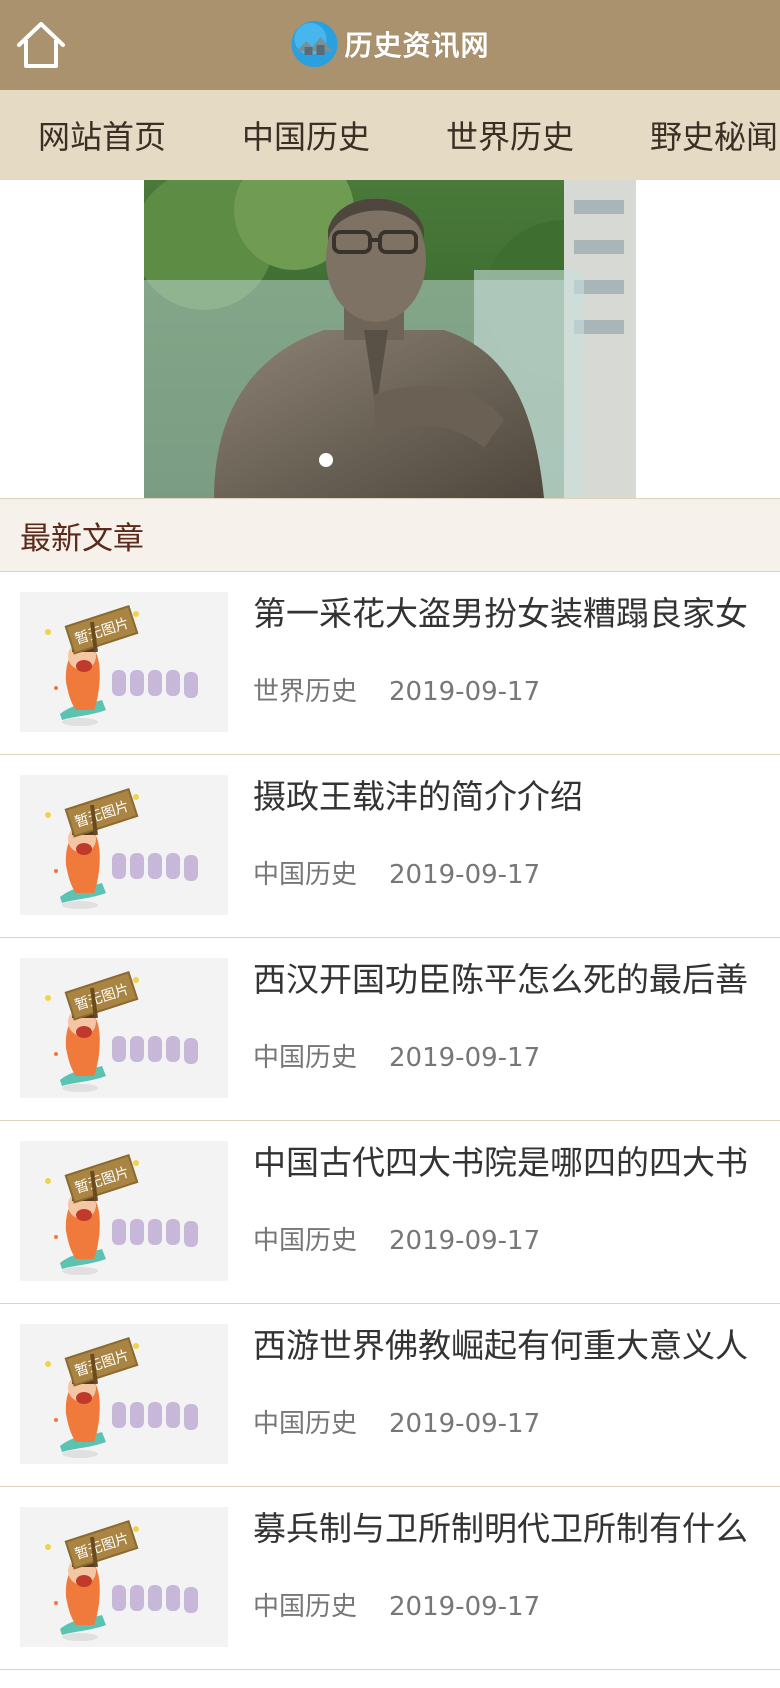 Image resolution: width=780 pixels, height=1688 pixels. I want to click on site-name: 历史资讯网, so click(417, 45).